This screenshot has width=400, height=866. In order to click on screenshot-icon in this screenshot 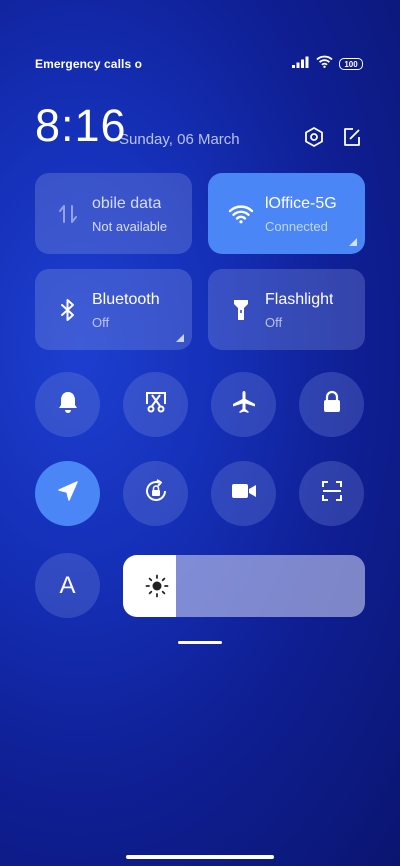, I will do `click(156, 404)`.